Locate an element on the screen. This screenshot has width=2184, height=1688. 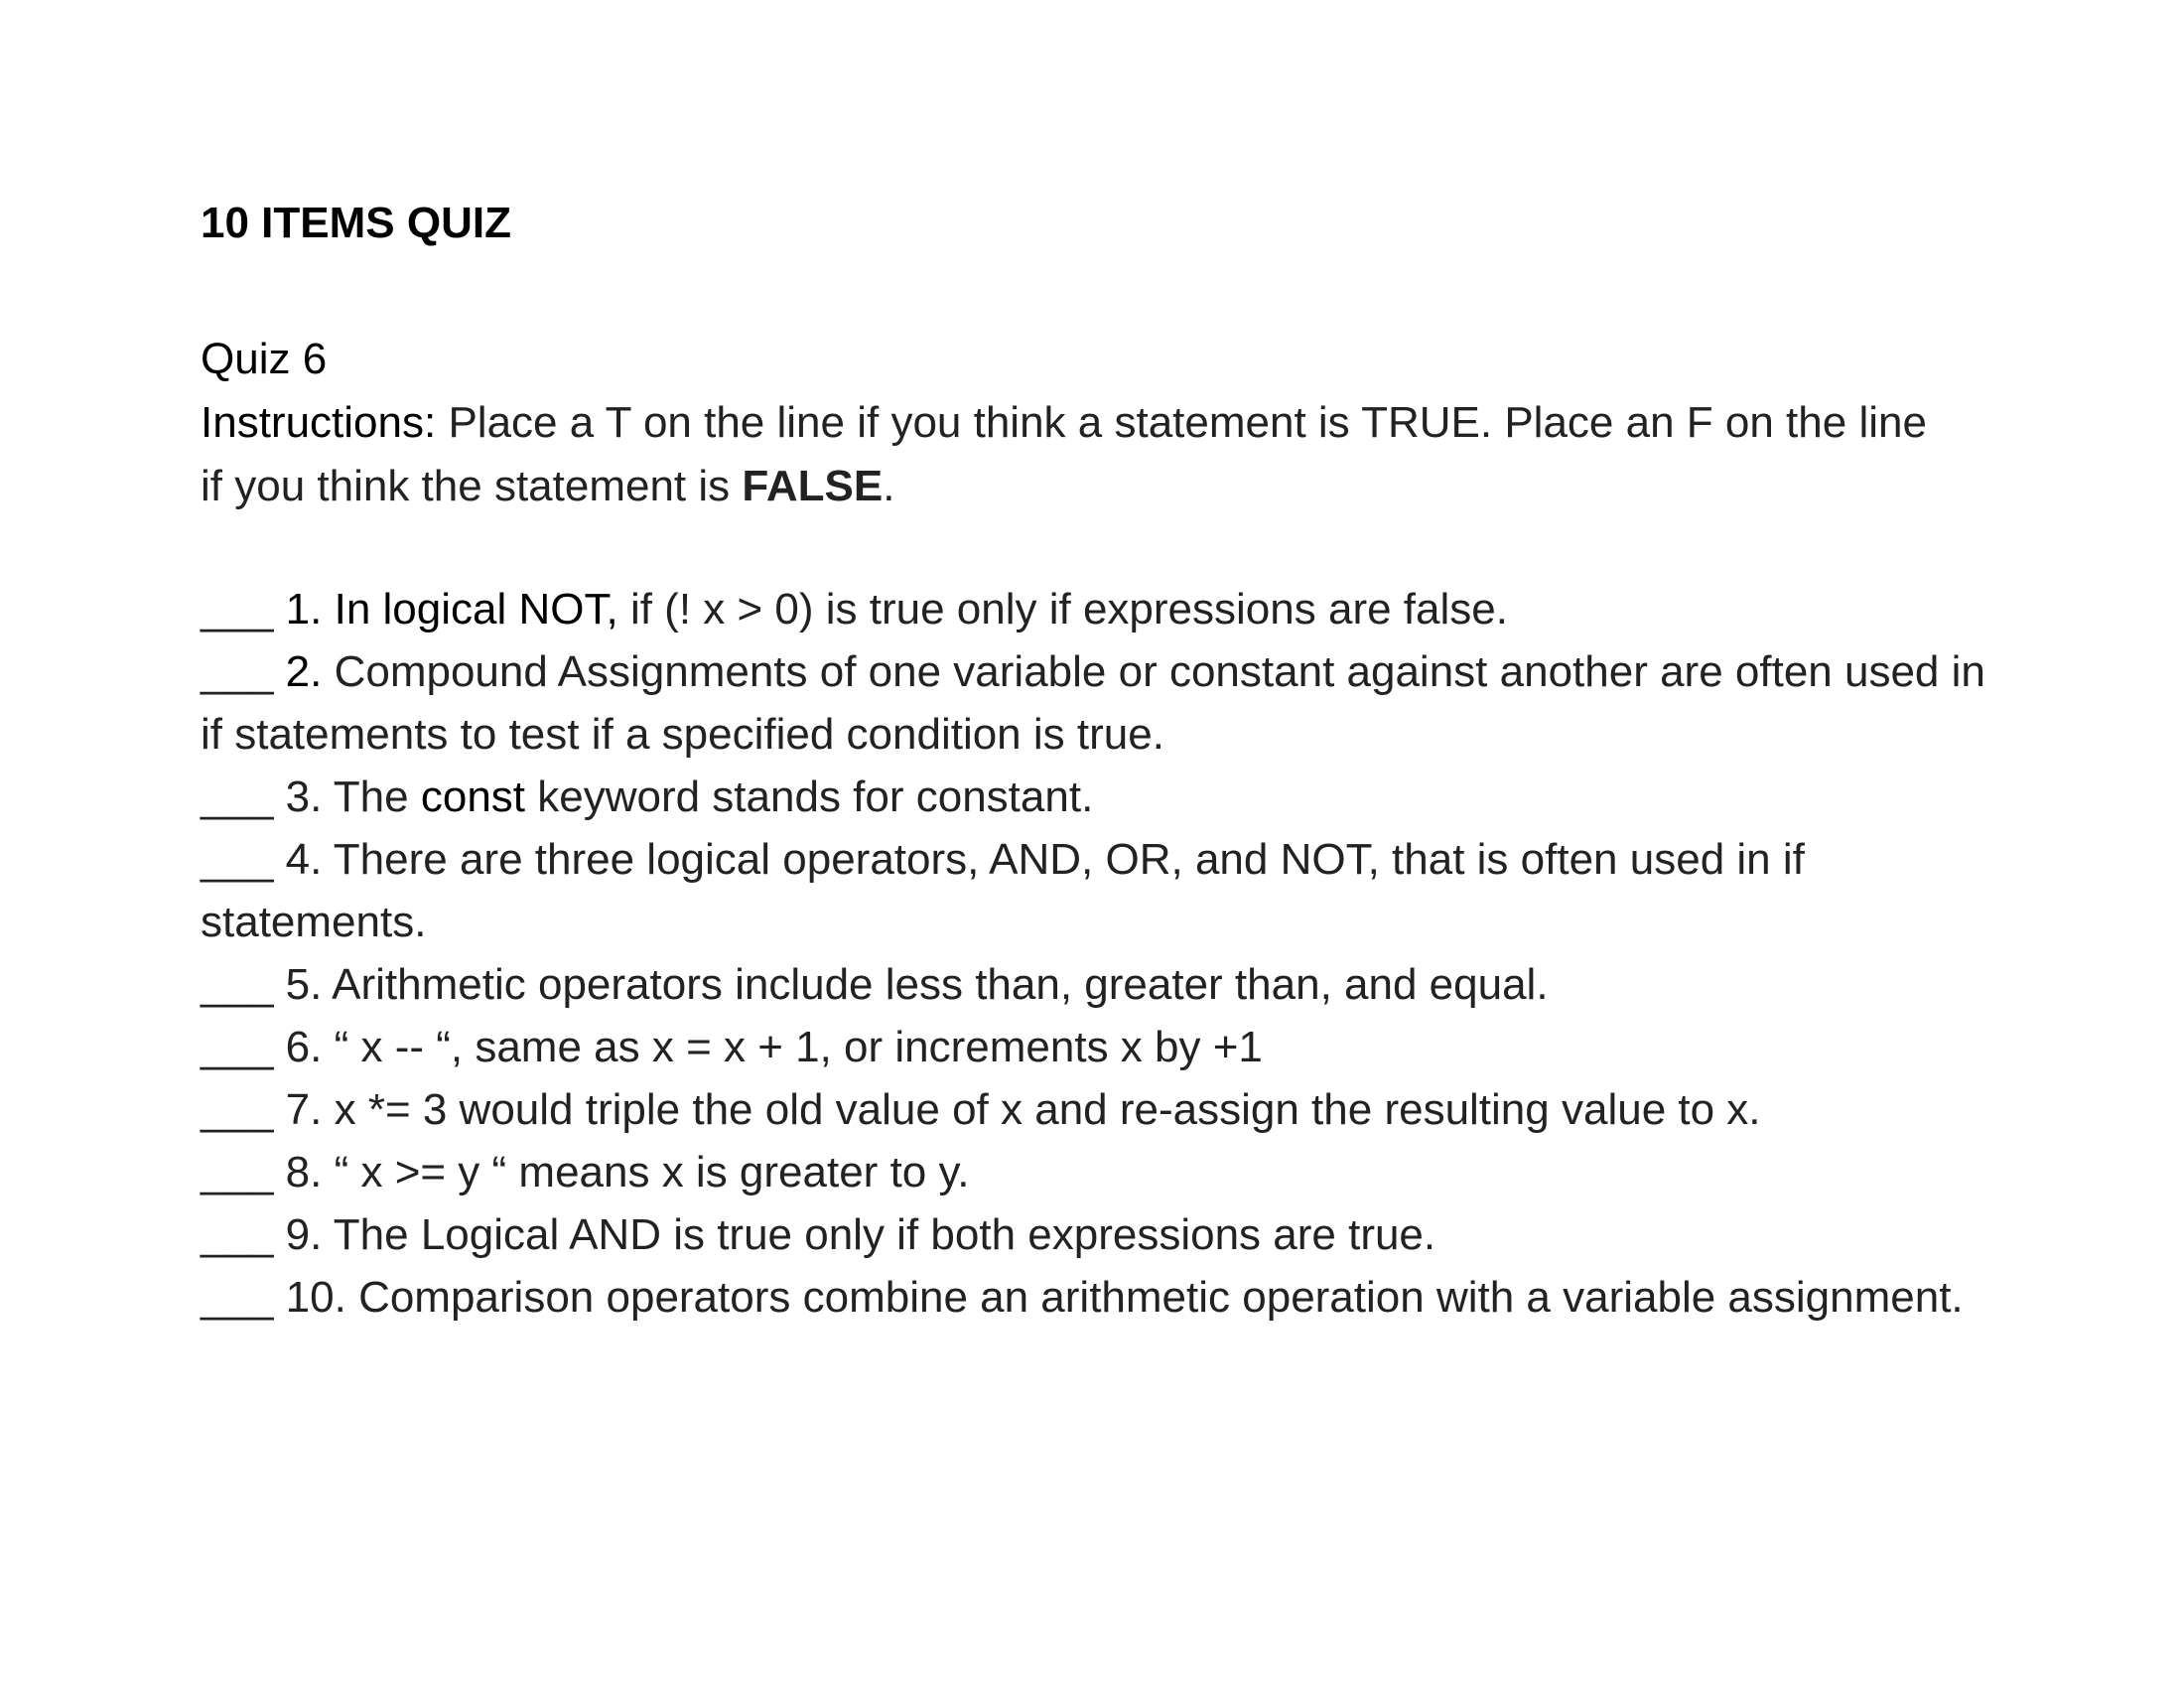
item-number: 3. is located at coordinates (304, 797).